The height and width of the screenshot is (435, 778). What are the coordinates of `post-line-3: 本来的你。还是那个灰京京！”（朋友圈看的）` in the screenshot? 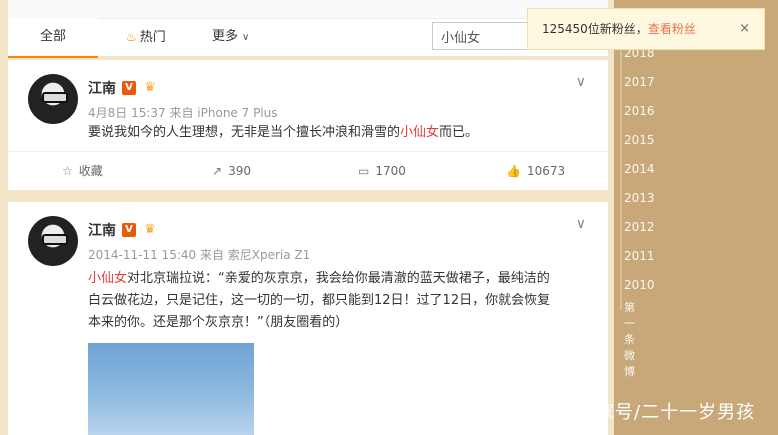 It's located at (218, 322).